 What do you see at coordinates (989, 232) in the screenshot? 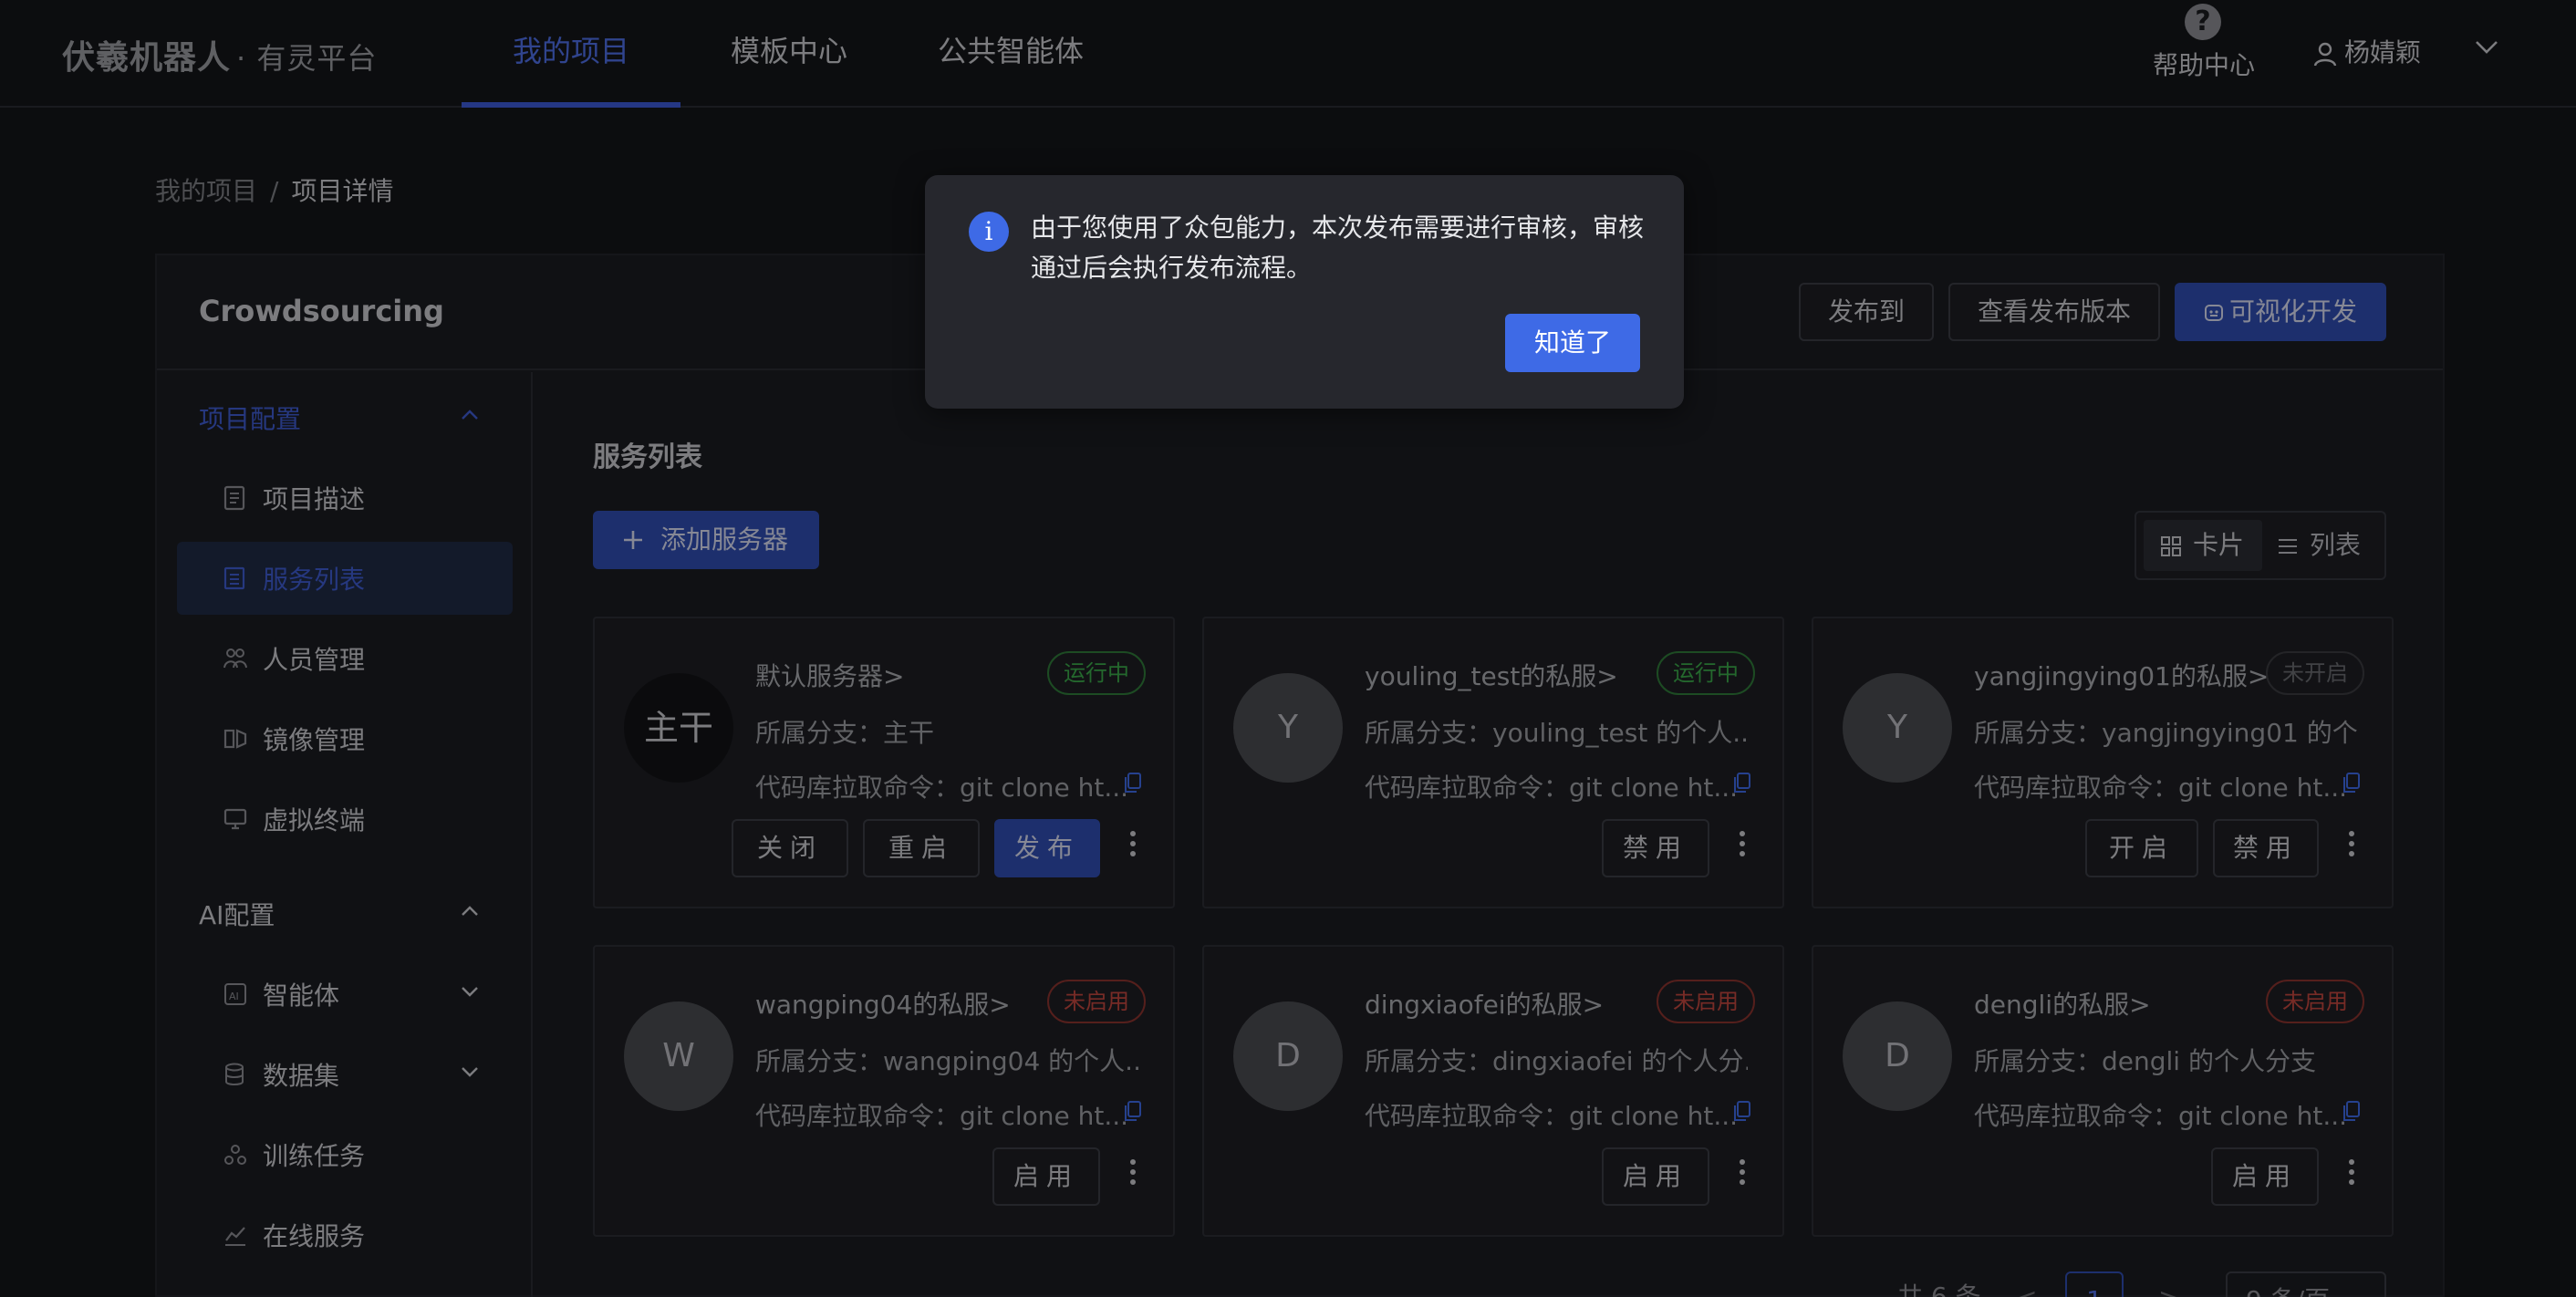
I see `info-icon: i` at bounding box center [989, 232].